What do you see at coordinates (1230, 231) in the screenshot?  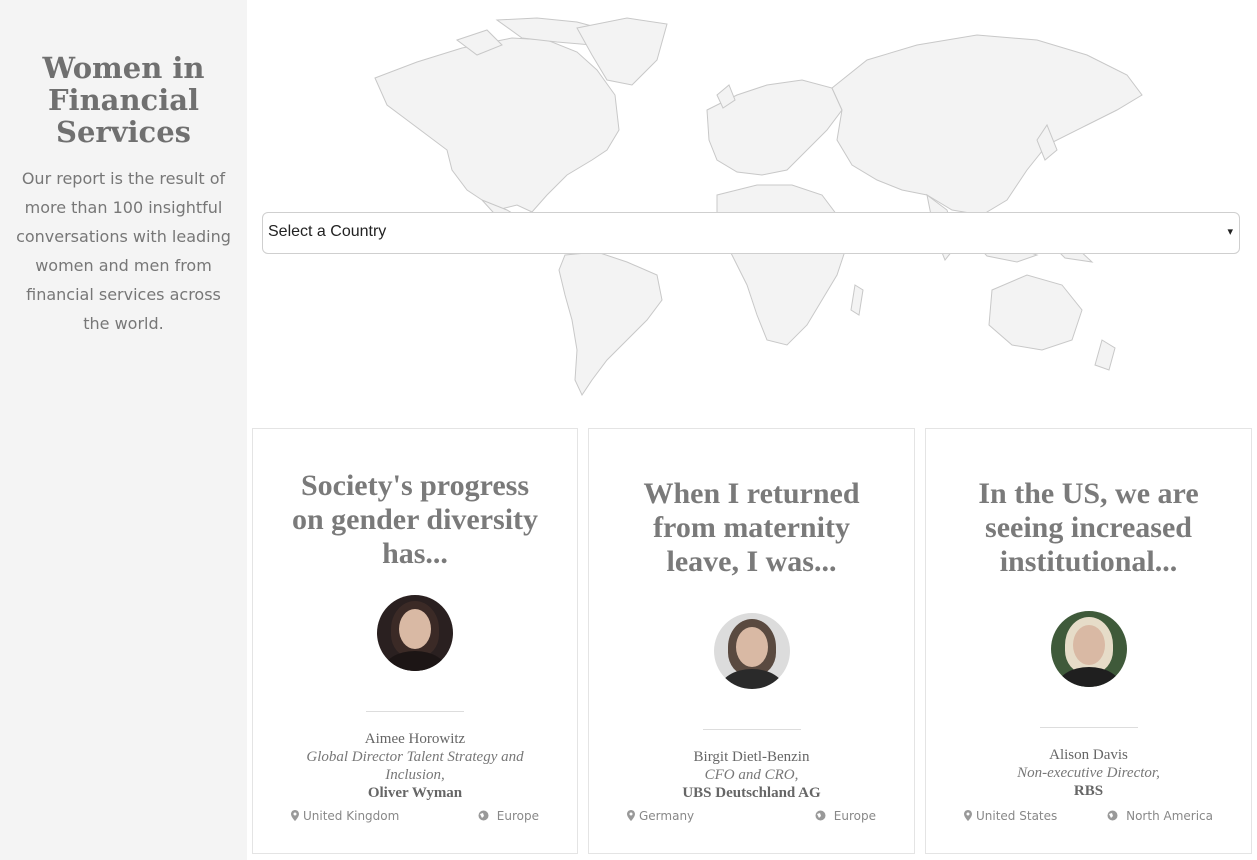 I see `chevron-down-icon: ▾` at bounding box center [1230, 231].